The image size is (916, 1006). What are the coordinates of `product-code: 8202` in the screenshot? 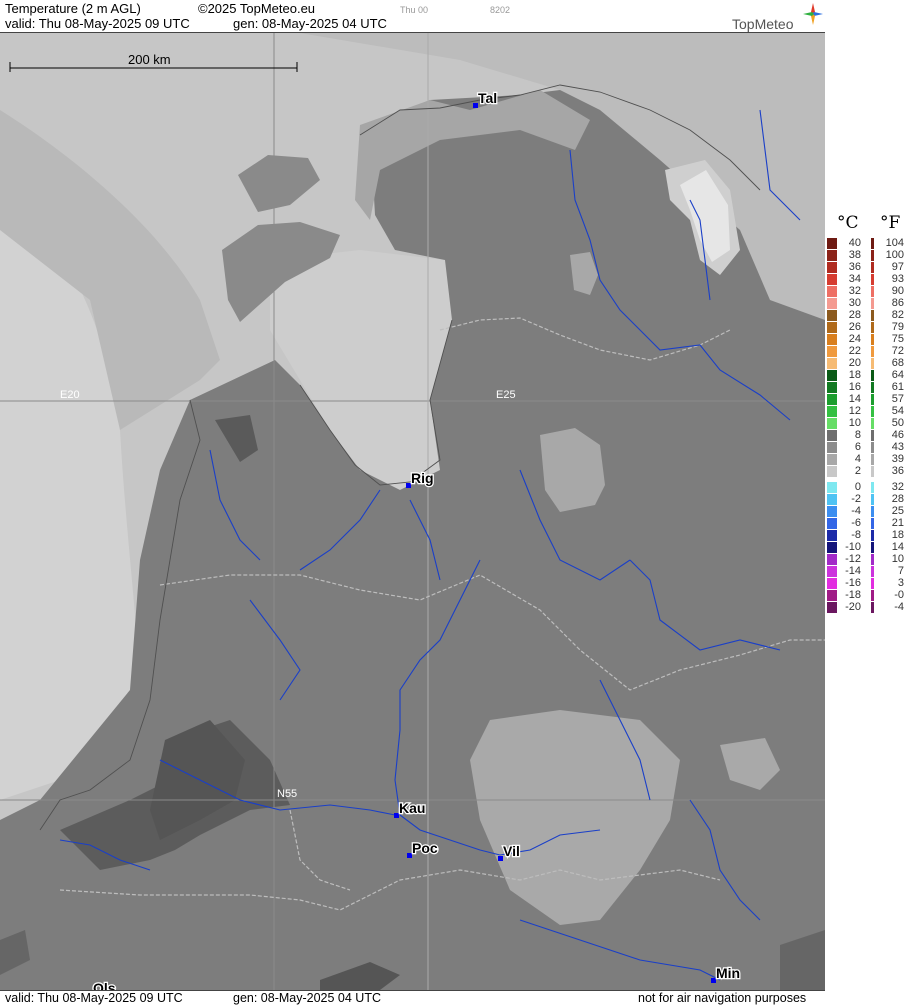 It's located at (500, 10).